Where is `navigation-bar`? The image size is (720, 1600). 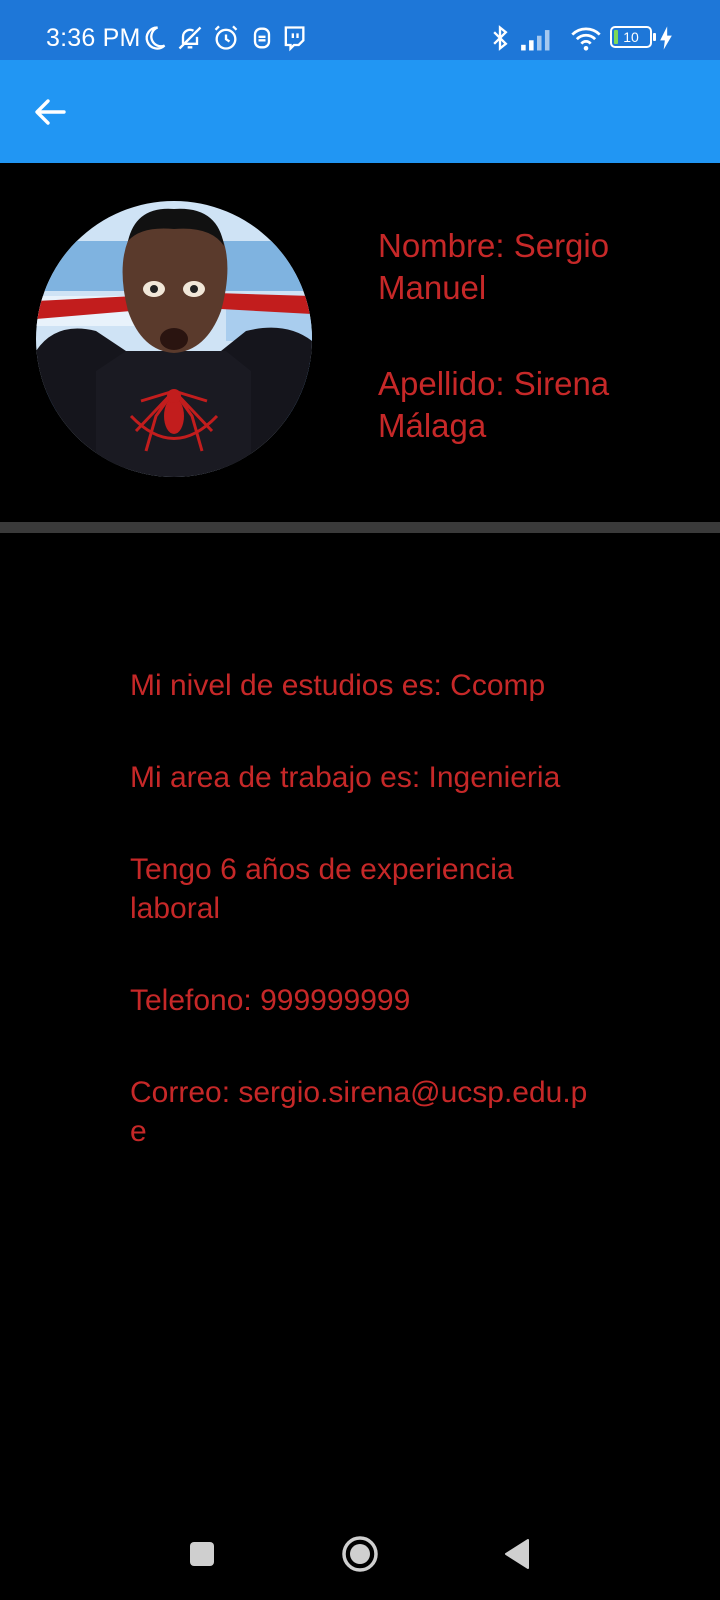 navigation-bar is located at coordinates (360, 1554).